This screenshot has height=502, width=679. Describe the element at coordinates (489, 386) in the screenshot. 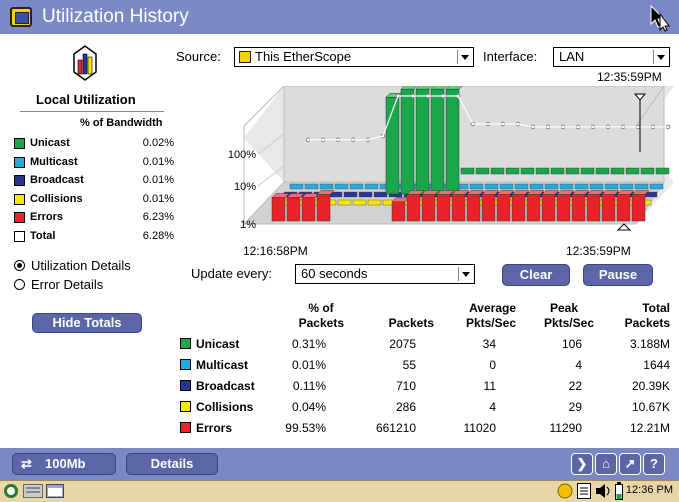

I see `cell-avg: 11` at that location.